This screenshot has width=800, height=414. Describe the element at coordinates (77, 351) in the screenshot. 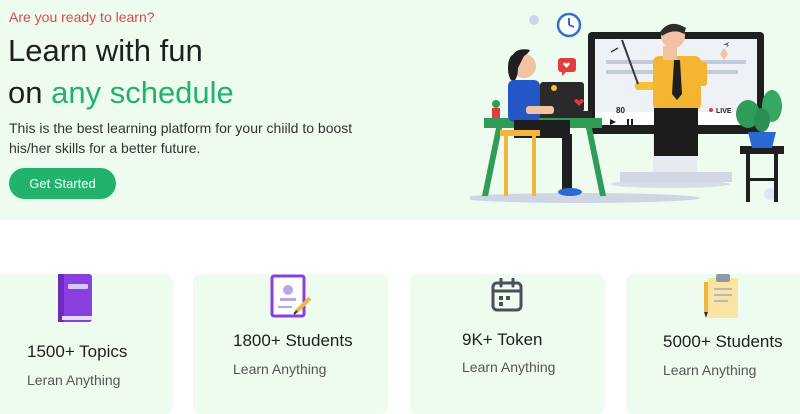

I see `stat-count: 1500+ Topics` at that location.